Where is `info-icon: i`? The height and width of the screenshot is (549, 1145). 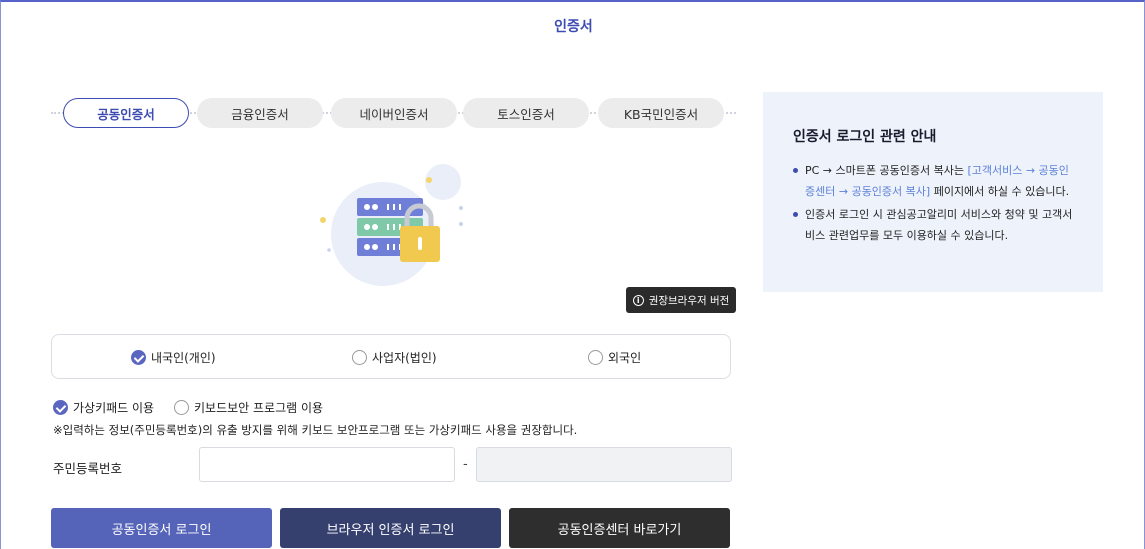 info-icon: i is located at coordinates (638, 300).